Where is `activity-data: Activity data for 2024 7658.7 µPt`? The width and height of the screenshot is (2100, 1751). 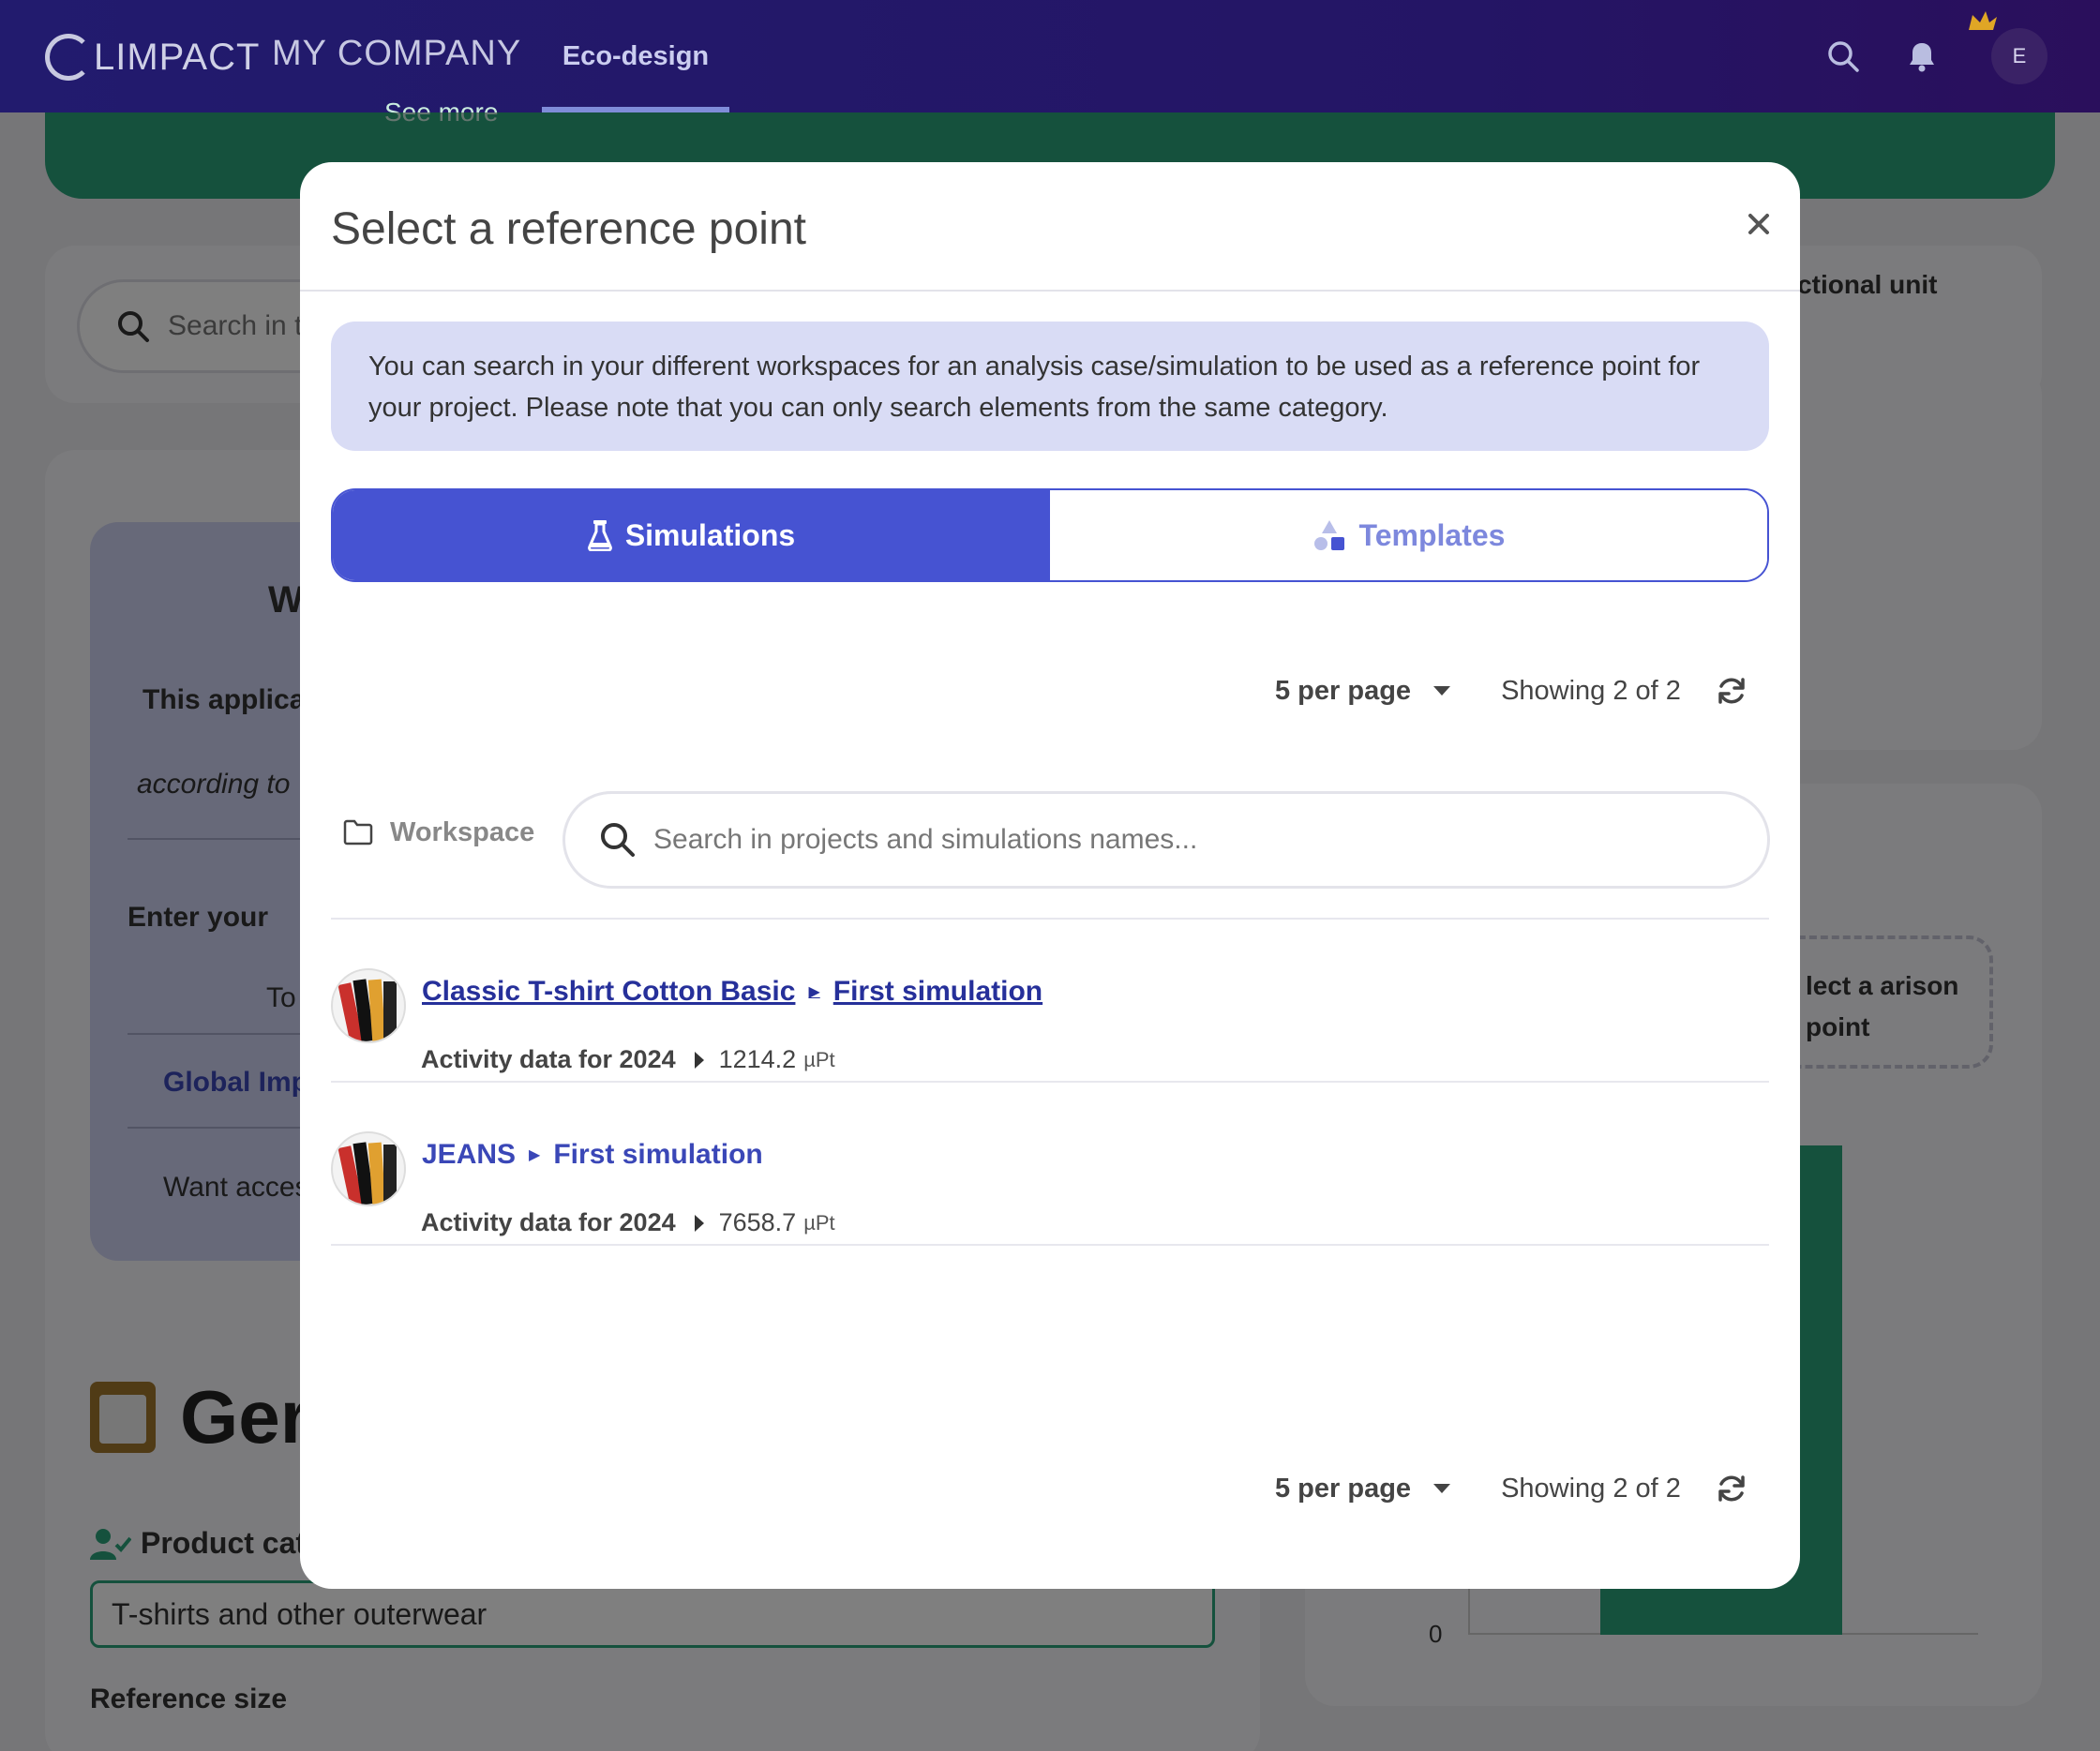 activity-data: Activity data for 2024 7658.7 µPt is located at coordinates (628, 1222).